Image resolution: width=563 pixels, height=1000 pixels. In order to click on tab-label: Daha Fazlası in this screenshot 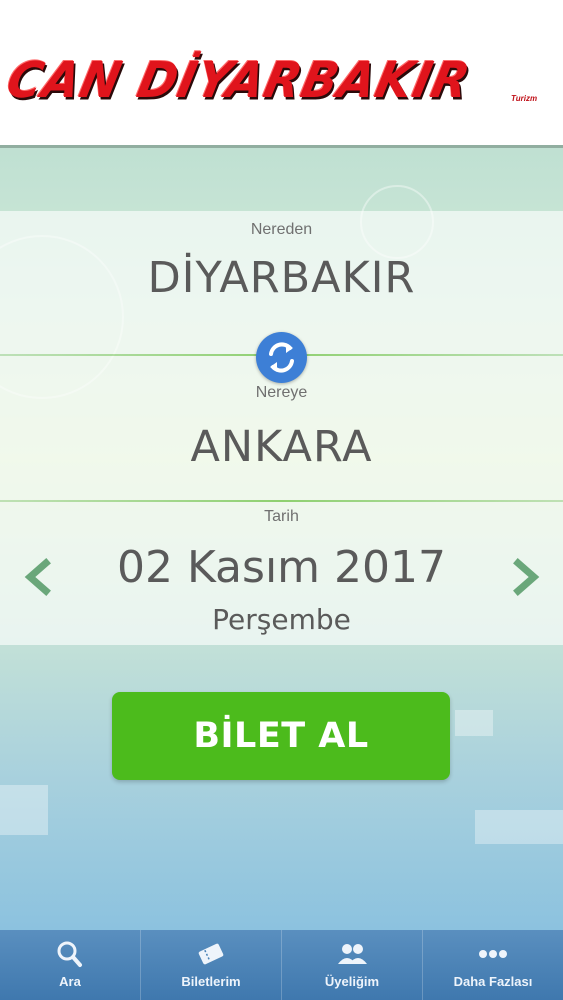, I will do `click(493, 981)`.